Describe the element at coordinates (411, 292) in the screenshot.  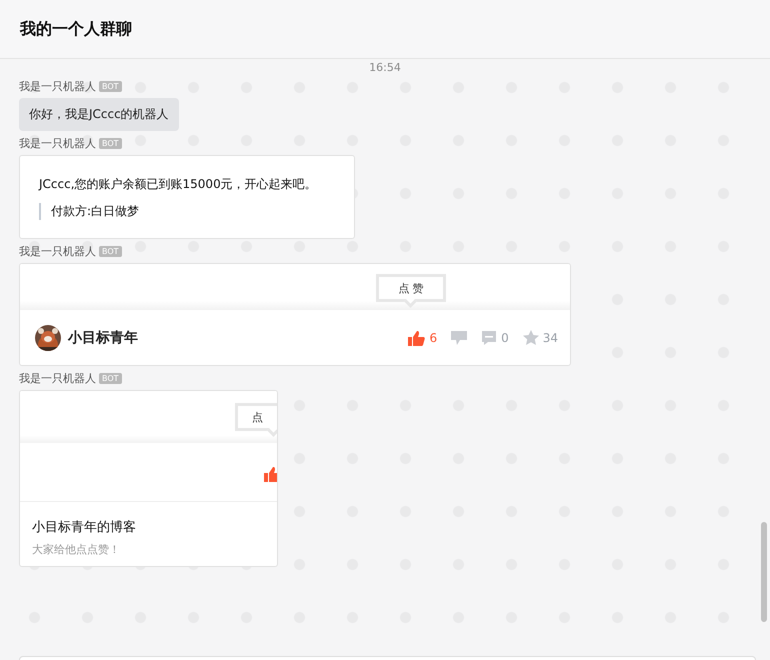
I see `tooltip: 点 赞` at that location.